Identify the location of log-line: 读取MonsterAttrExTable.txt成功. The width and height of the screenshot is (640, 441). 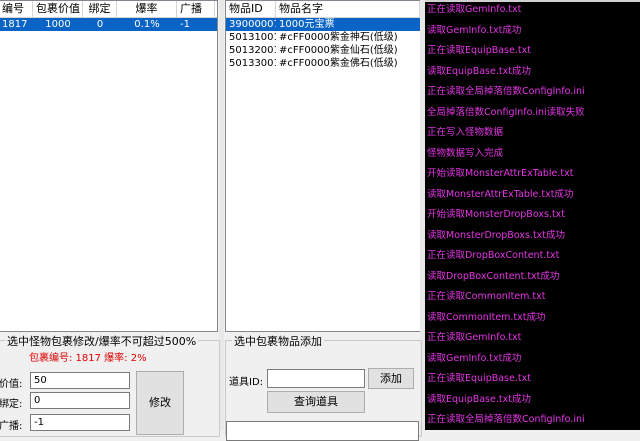
(500, 194).